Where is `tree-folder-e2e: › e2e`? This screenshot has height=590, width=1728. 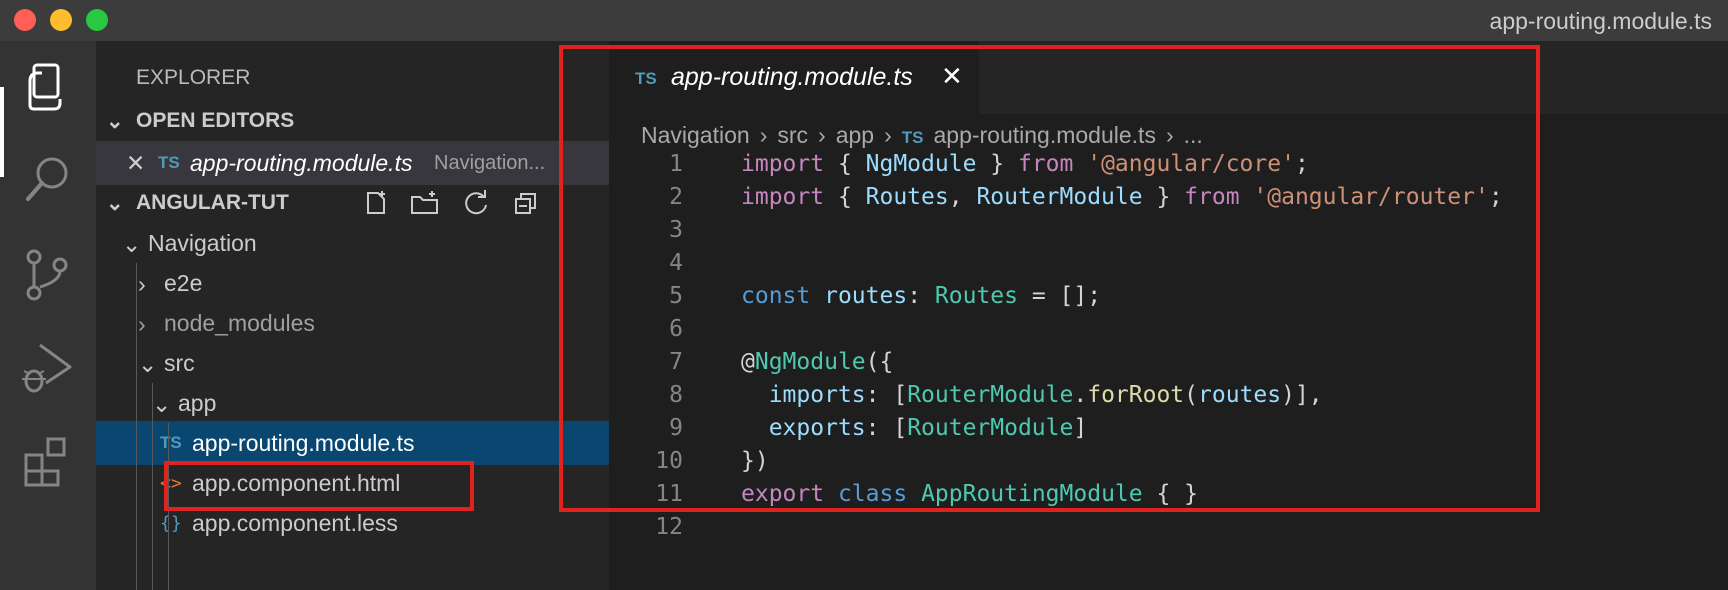
tree-folder-e2e: › e2e is located at coordinates (352, 283).